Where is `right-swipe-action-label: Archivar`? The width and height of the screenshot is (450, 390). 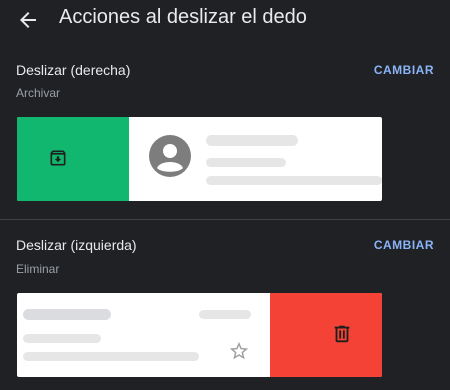 right-swipe-action-label: Archivar is located at coordinates (38, 93).